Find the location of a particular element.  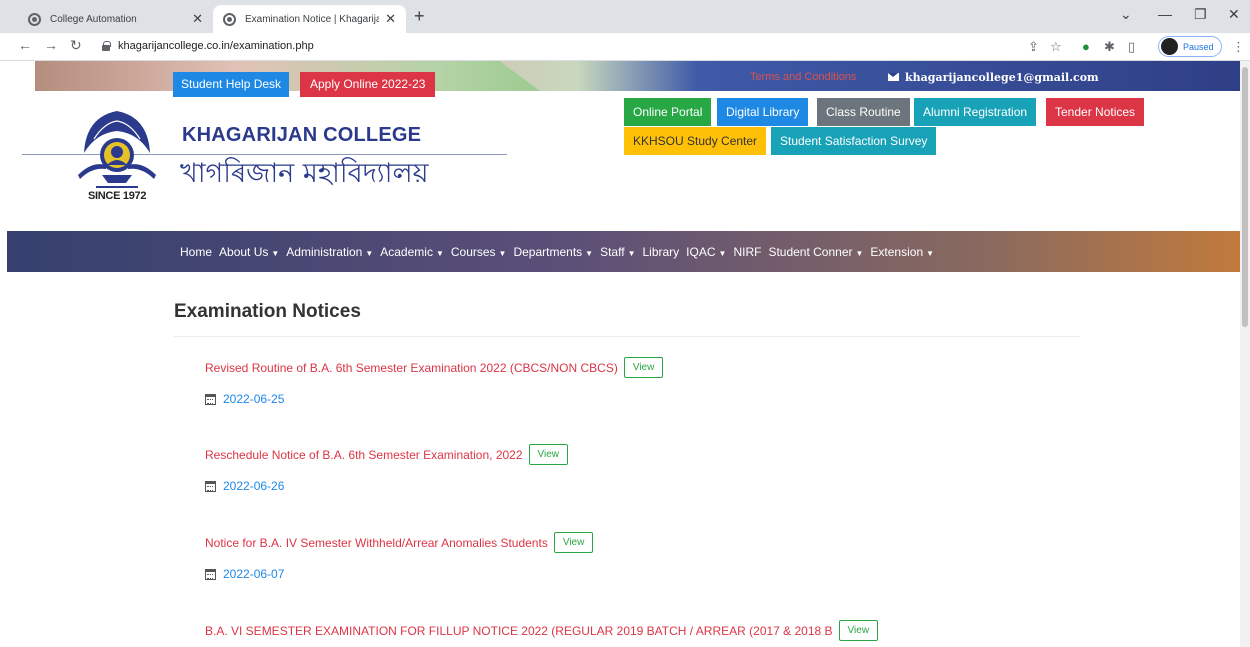

sidepanel-icon: ▯ is located at coordinates (1131, 47).